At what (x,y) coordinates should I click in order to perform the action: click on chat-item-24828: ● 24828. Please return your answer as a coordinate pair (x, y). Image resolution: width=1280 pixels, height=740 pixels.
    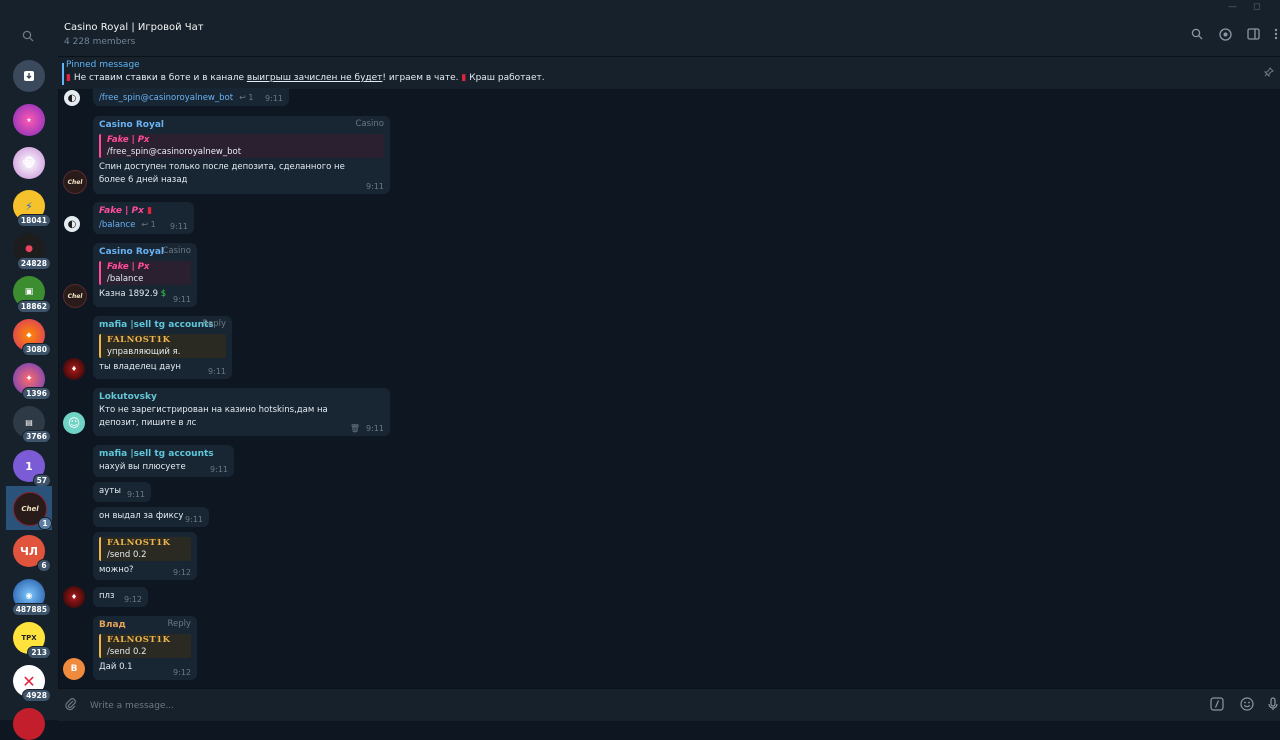
    Looking at the image, I should click on (32, 251).